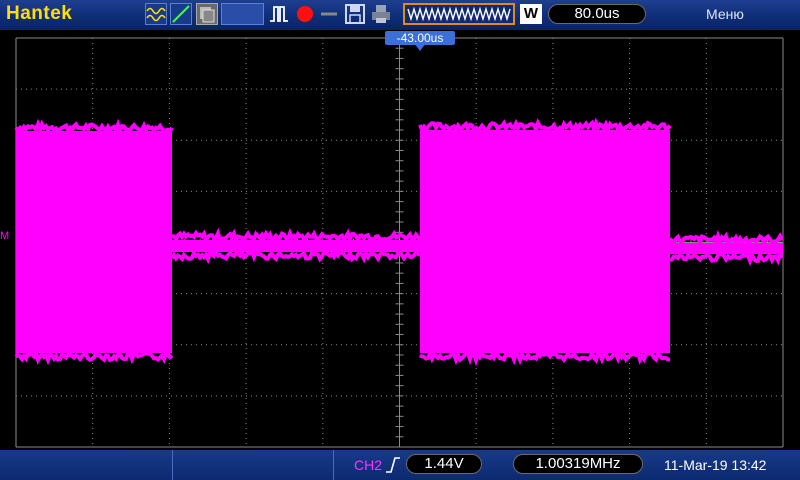 This screenshot has width=800, height=480. Describe the element at coordinates (715, 465) in the screenshot. I see `datetime: 11-Mar-19 13:42` at that location.